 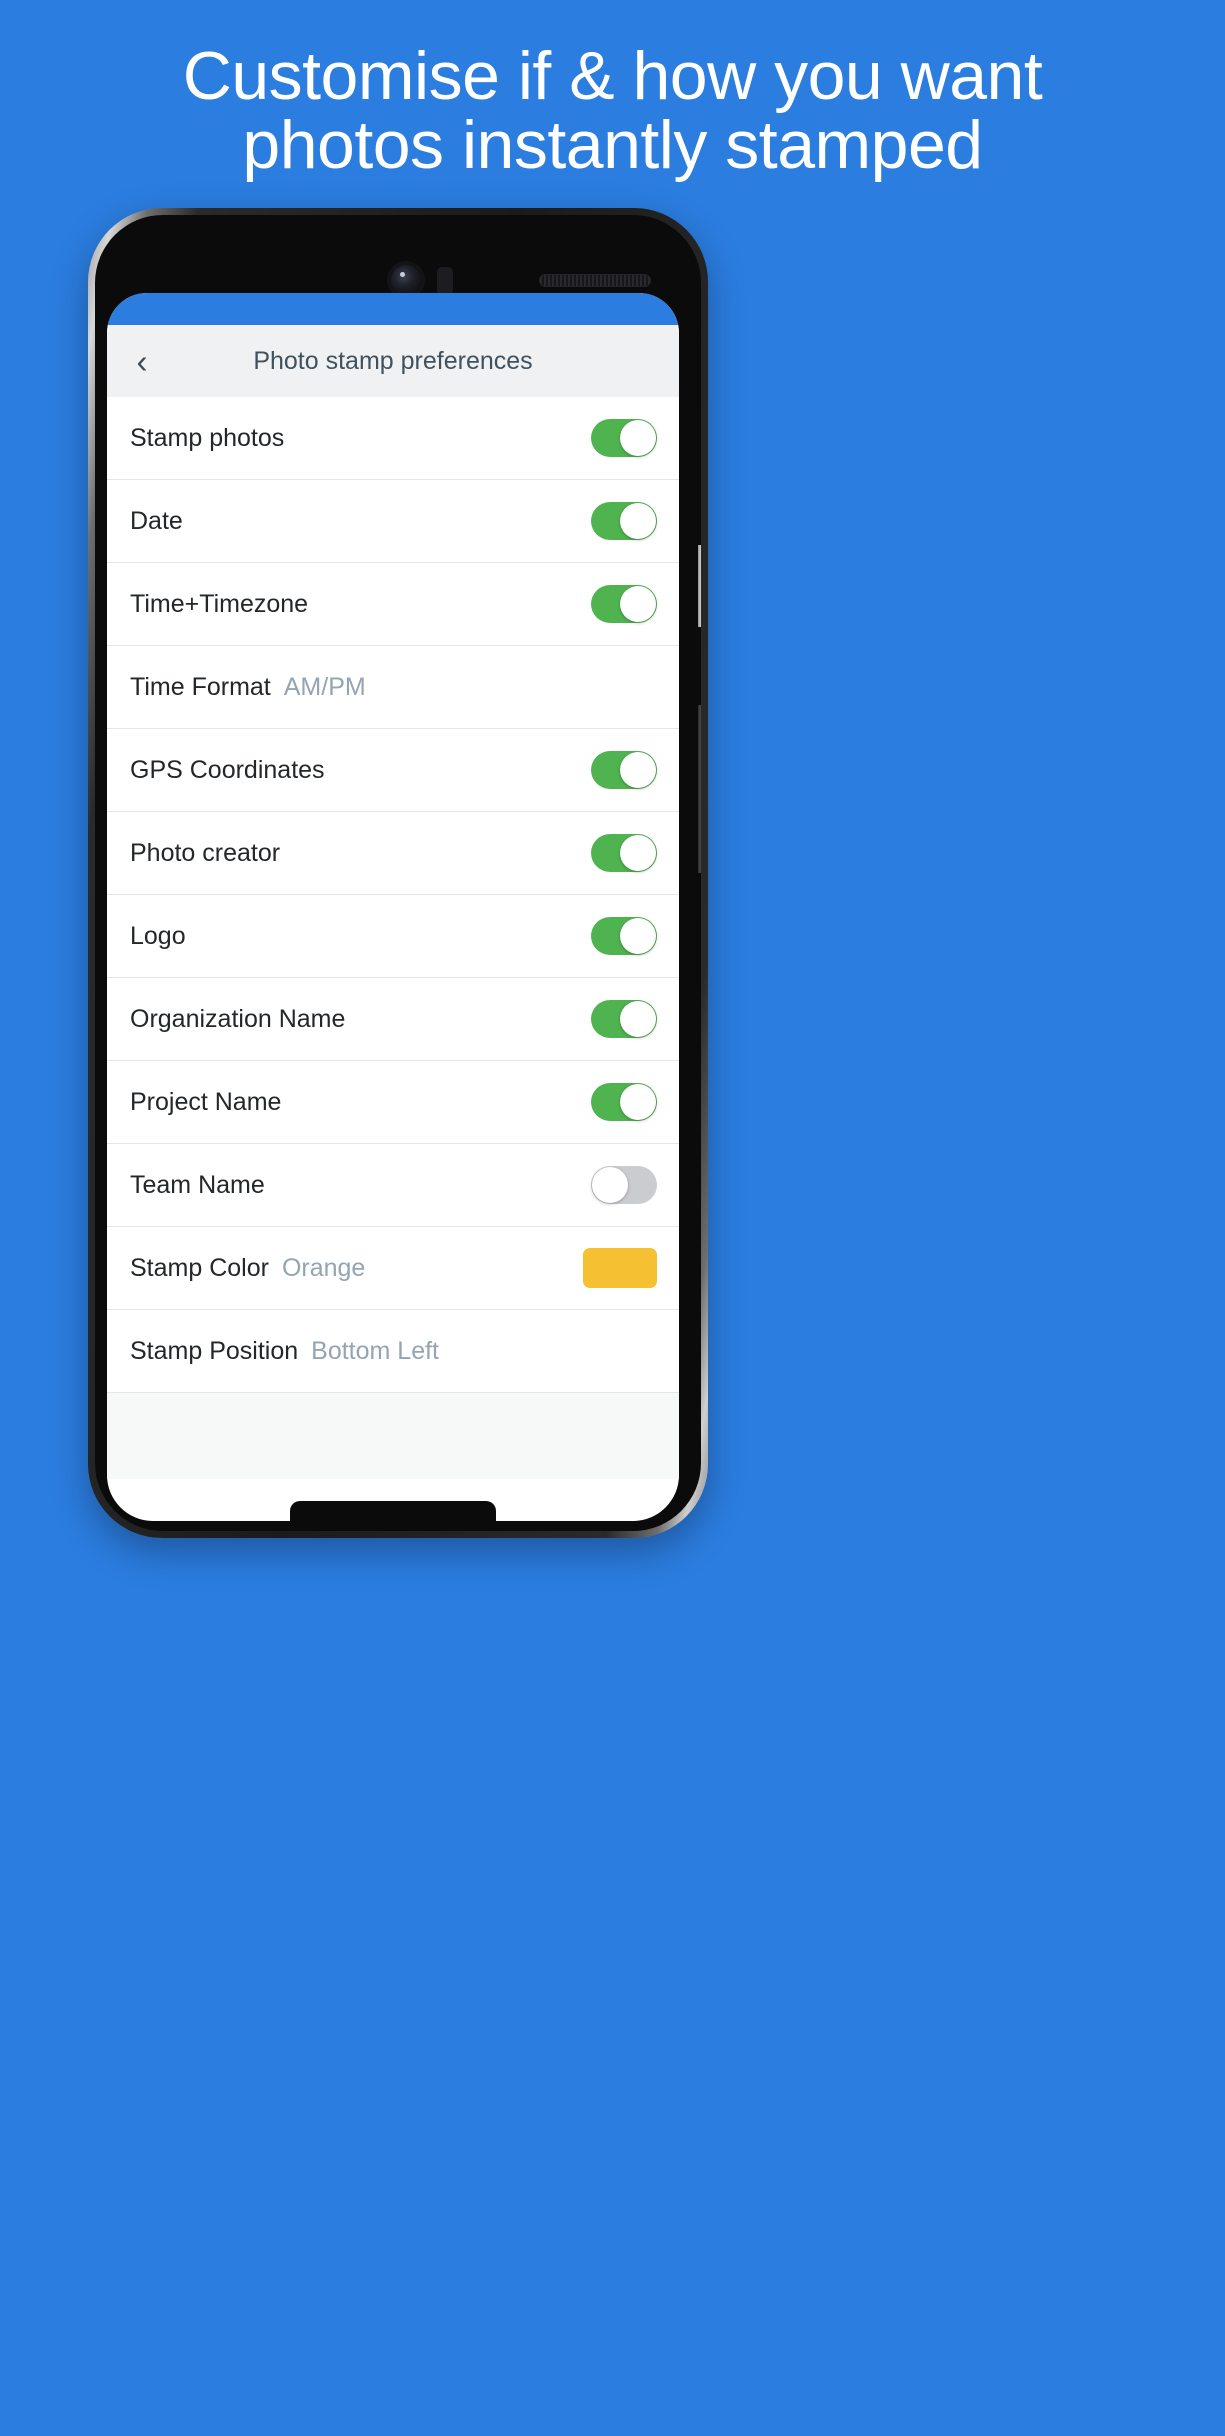 What do you see at coordinates (393, 687) in the screenshot?
I see `setting-row-time-format: Time Format AM/PM` at bounding box center [393, 687].